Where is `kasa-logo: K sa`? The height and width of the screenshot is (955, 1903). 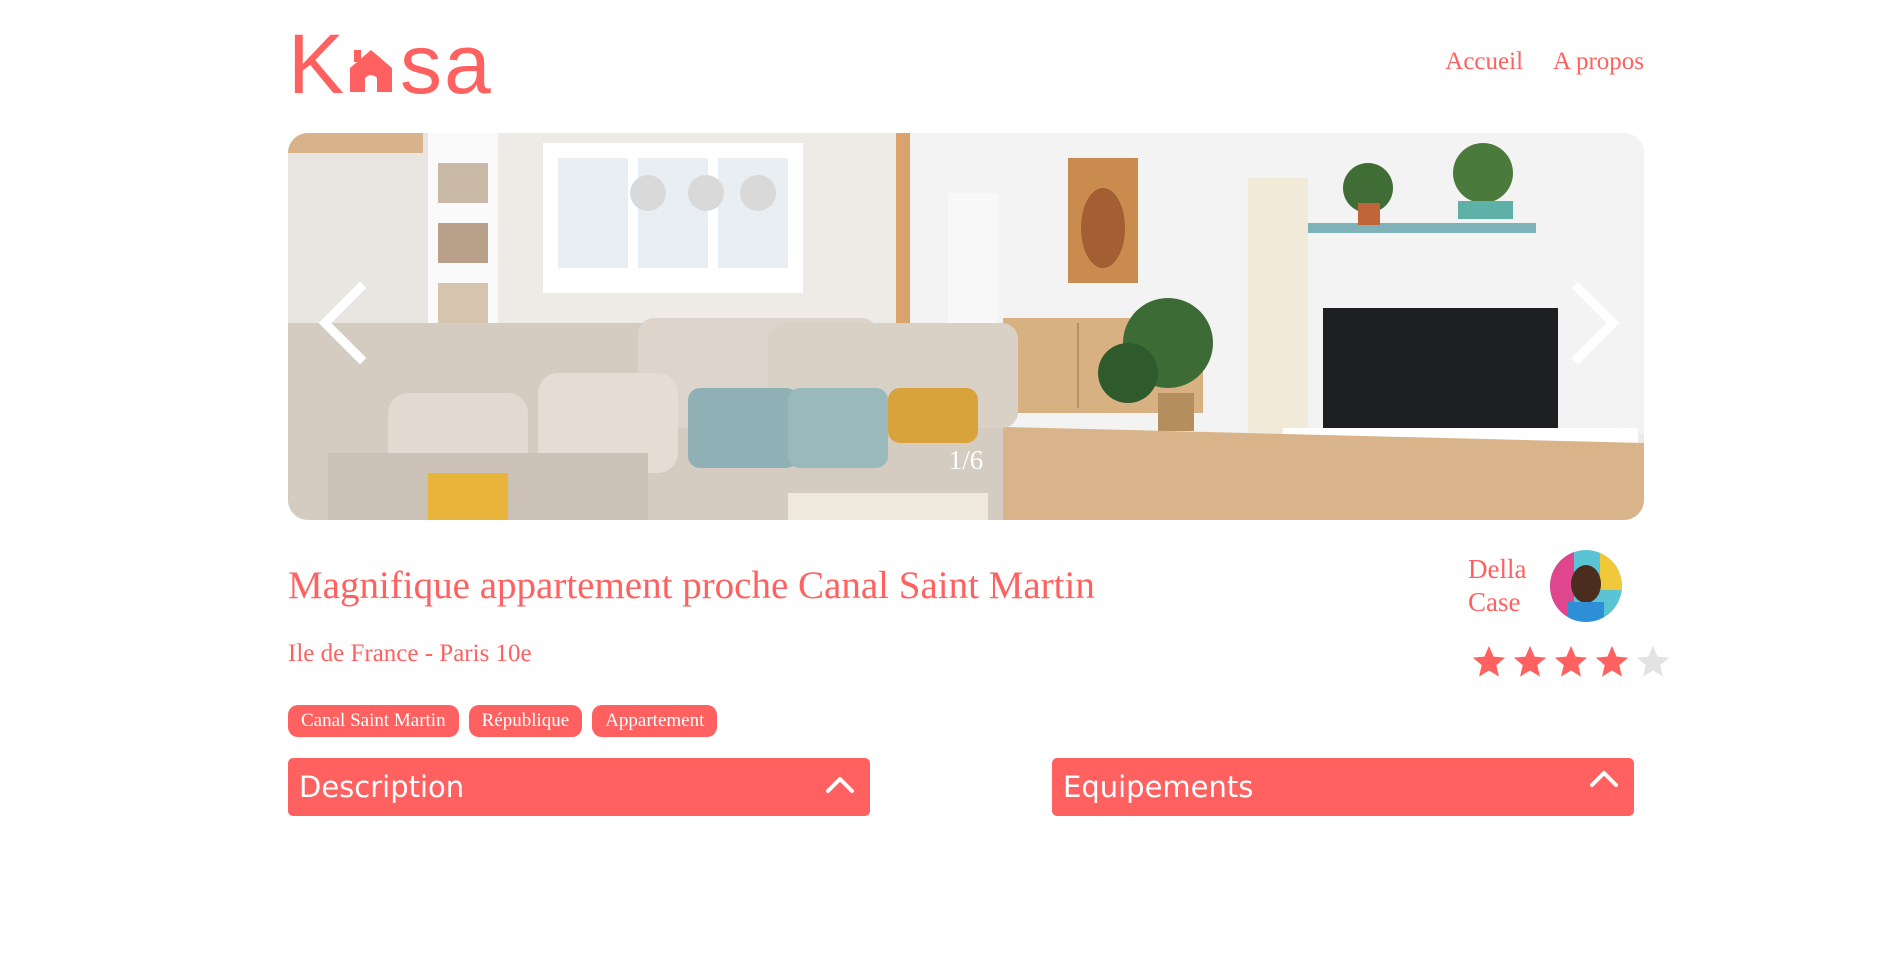
kasa-logo: K sa is located at coordinates (390, 64).